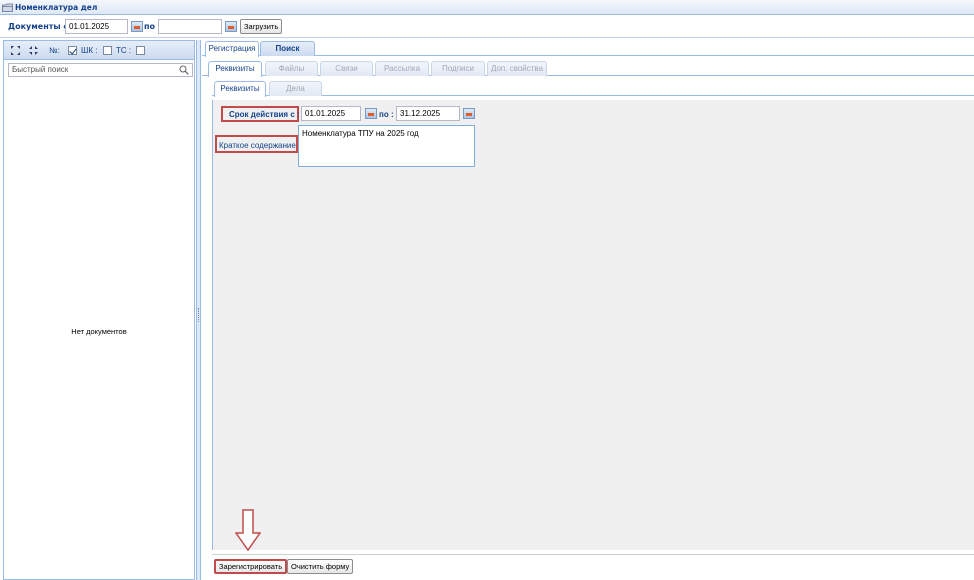 The height and width of the screenshot is (580, 974). Describe the element at coordinates (54, 50) in the screenshot. I see `number-filter-label: №:` at that location.